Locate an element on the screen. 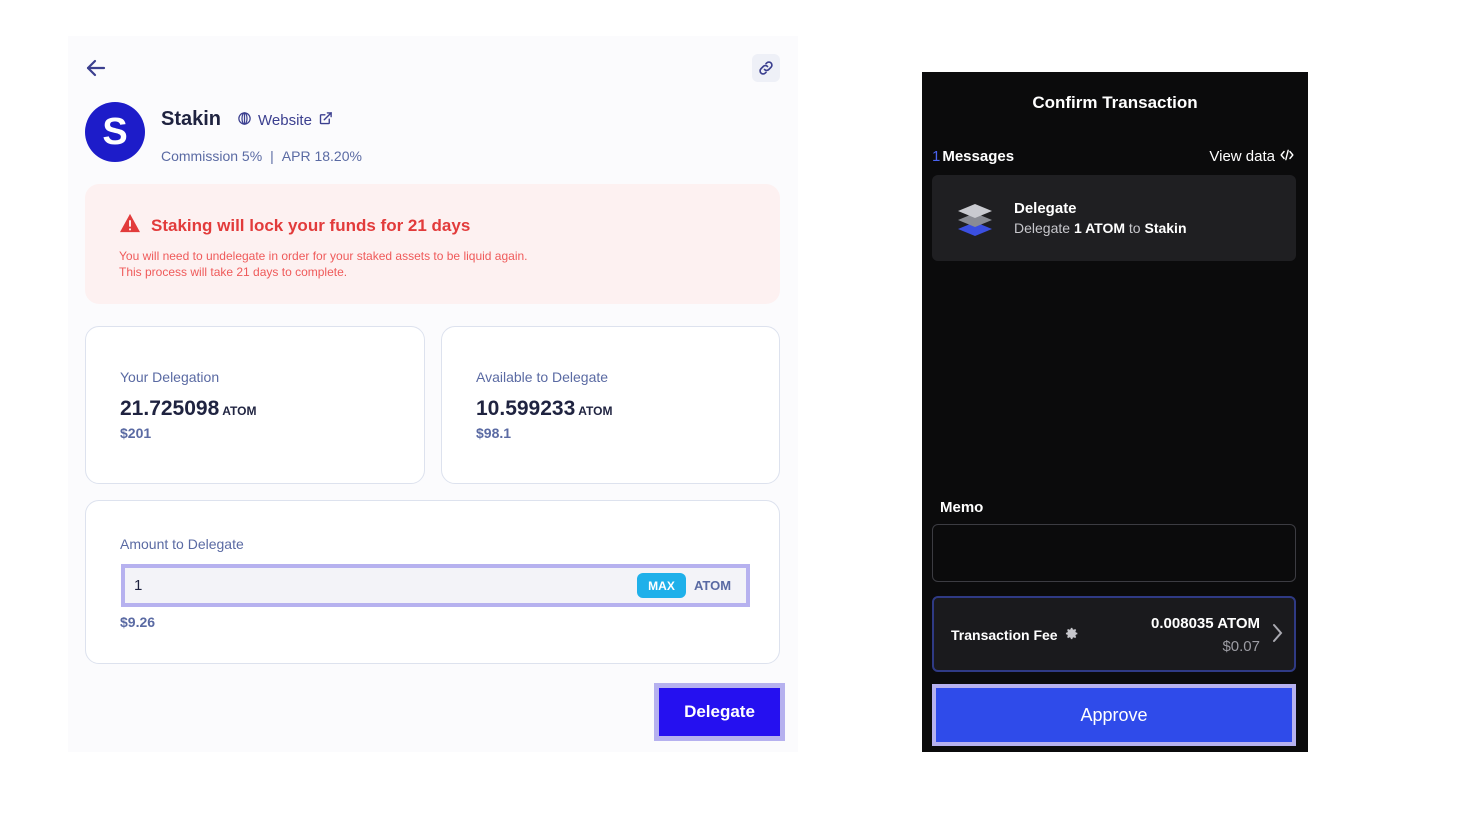 The image size is (1478, 826). message-description: Delegate 1 ATOM to Stakin is located at coordinates (1100, 228).